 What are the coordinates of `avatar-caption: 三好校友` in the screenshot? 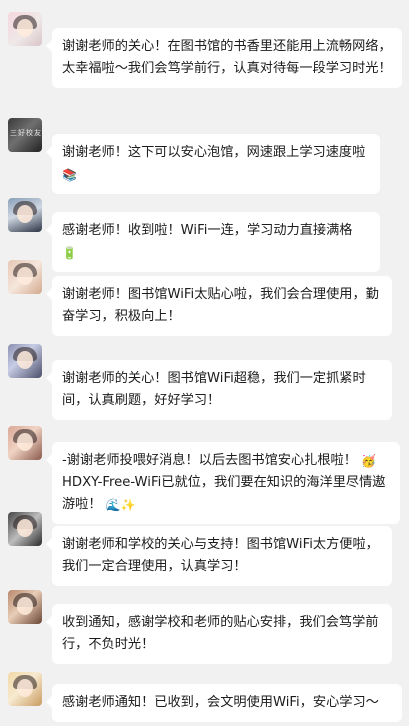 It's located at (26, 133).